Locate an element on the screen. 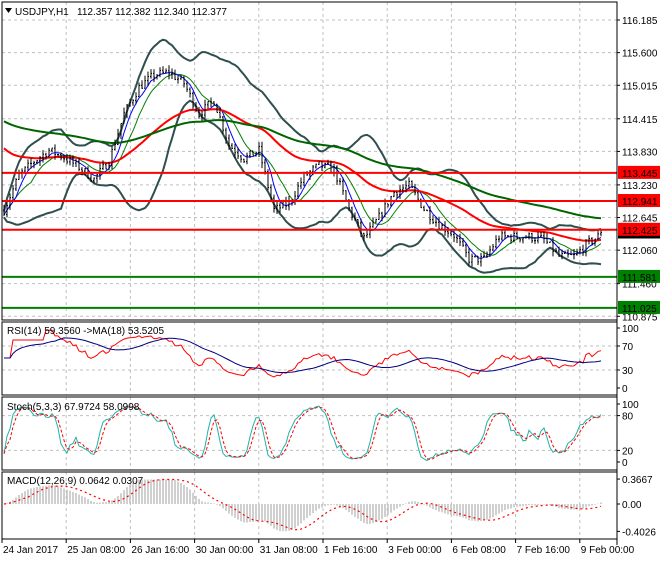 This screenshot has height=565, width=660. price-tick-label: 116.185 is located at coordinates (640, 21).